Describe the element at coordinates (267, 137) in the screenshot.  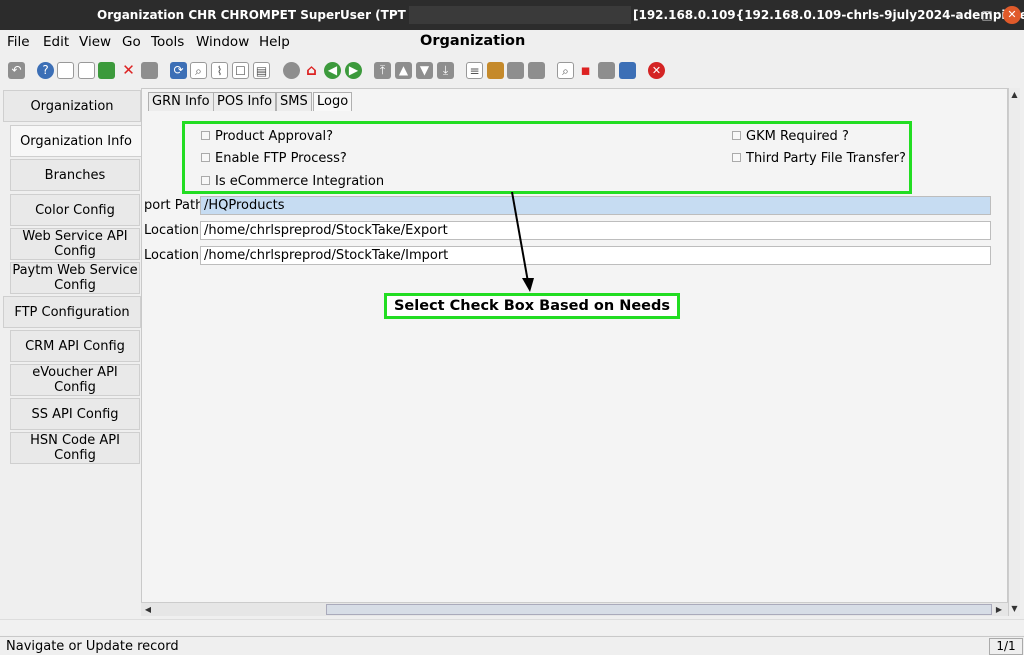
I see `product-approval-checkbox: Product Approval?` at that location.